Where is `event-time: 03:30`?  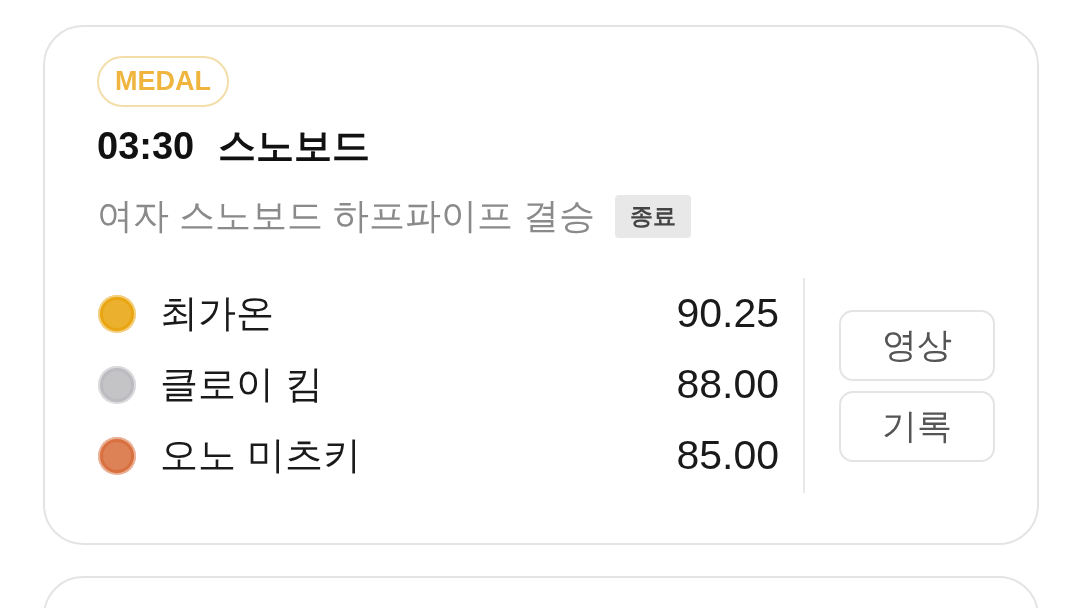 event-time: 03:30 is located at coordinates (146, 146).